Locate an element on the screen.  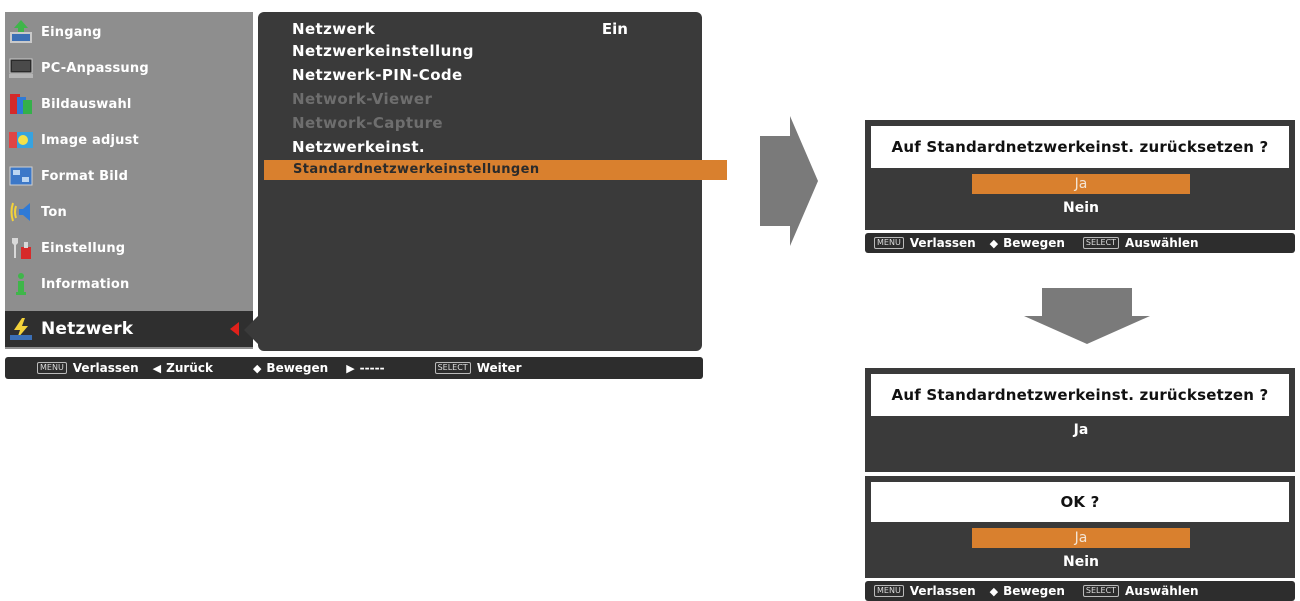
menu-item-pc-anpassung: PC-Anpassung is located at coordinates (129, 68).